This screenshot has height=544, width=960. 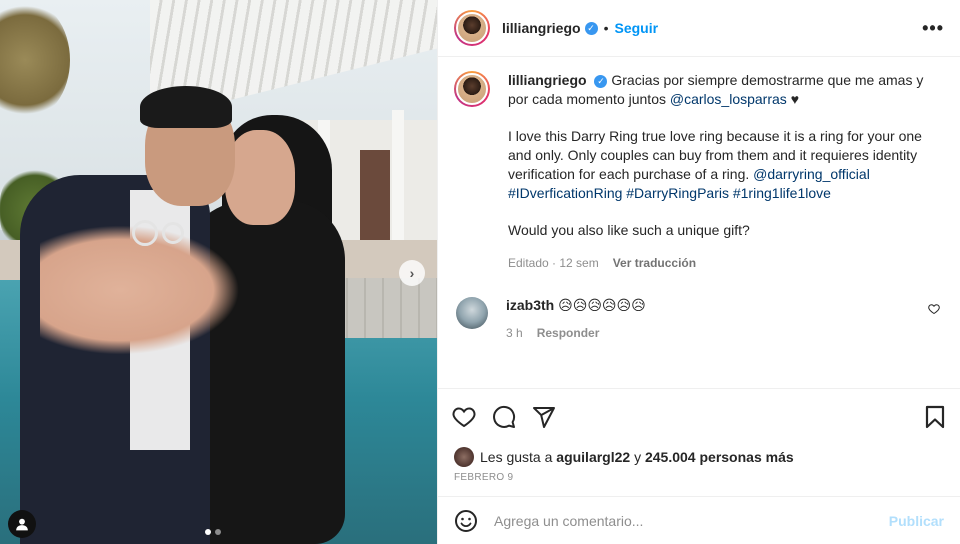 What do you see at coordinates (466, 521) in the screenshot?
I see `smiley-icon` at bounding box center [466, 521].